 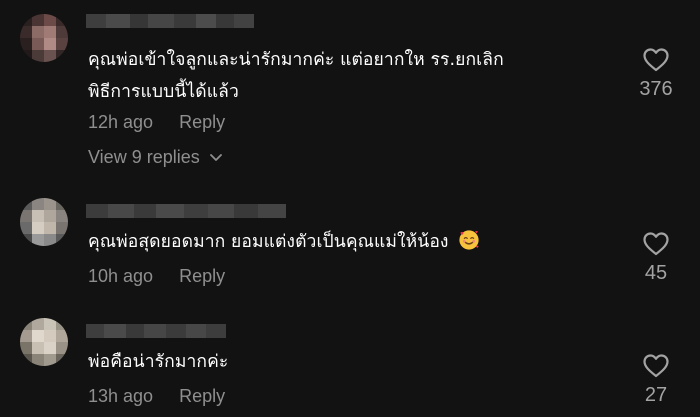 I want to click on timestamp: 12h ago, so click(x=121, y=122).